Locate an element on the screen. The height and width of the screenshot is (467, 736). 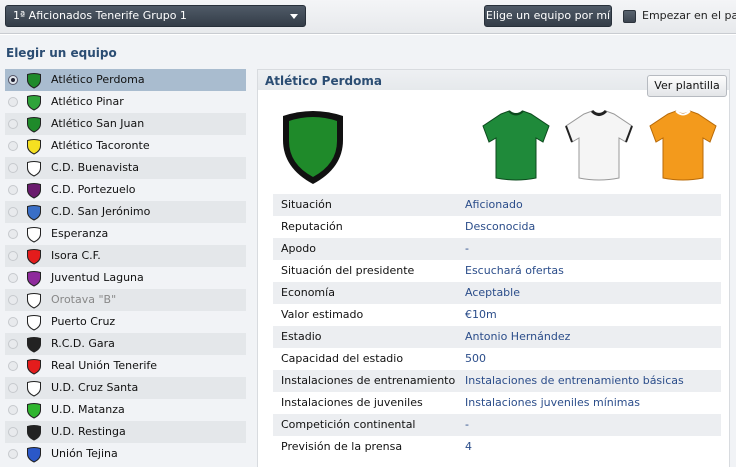
team-row: Atlético San Juan is located at coordinates (125, 124).